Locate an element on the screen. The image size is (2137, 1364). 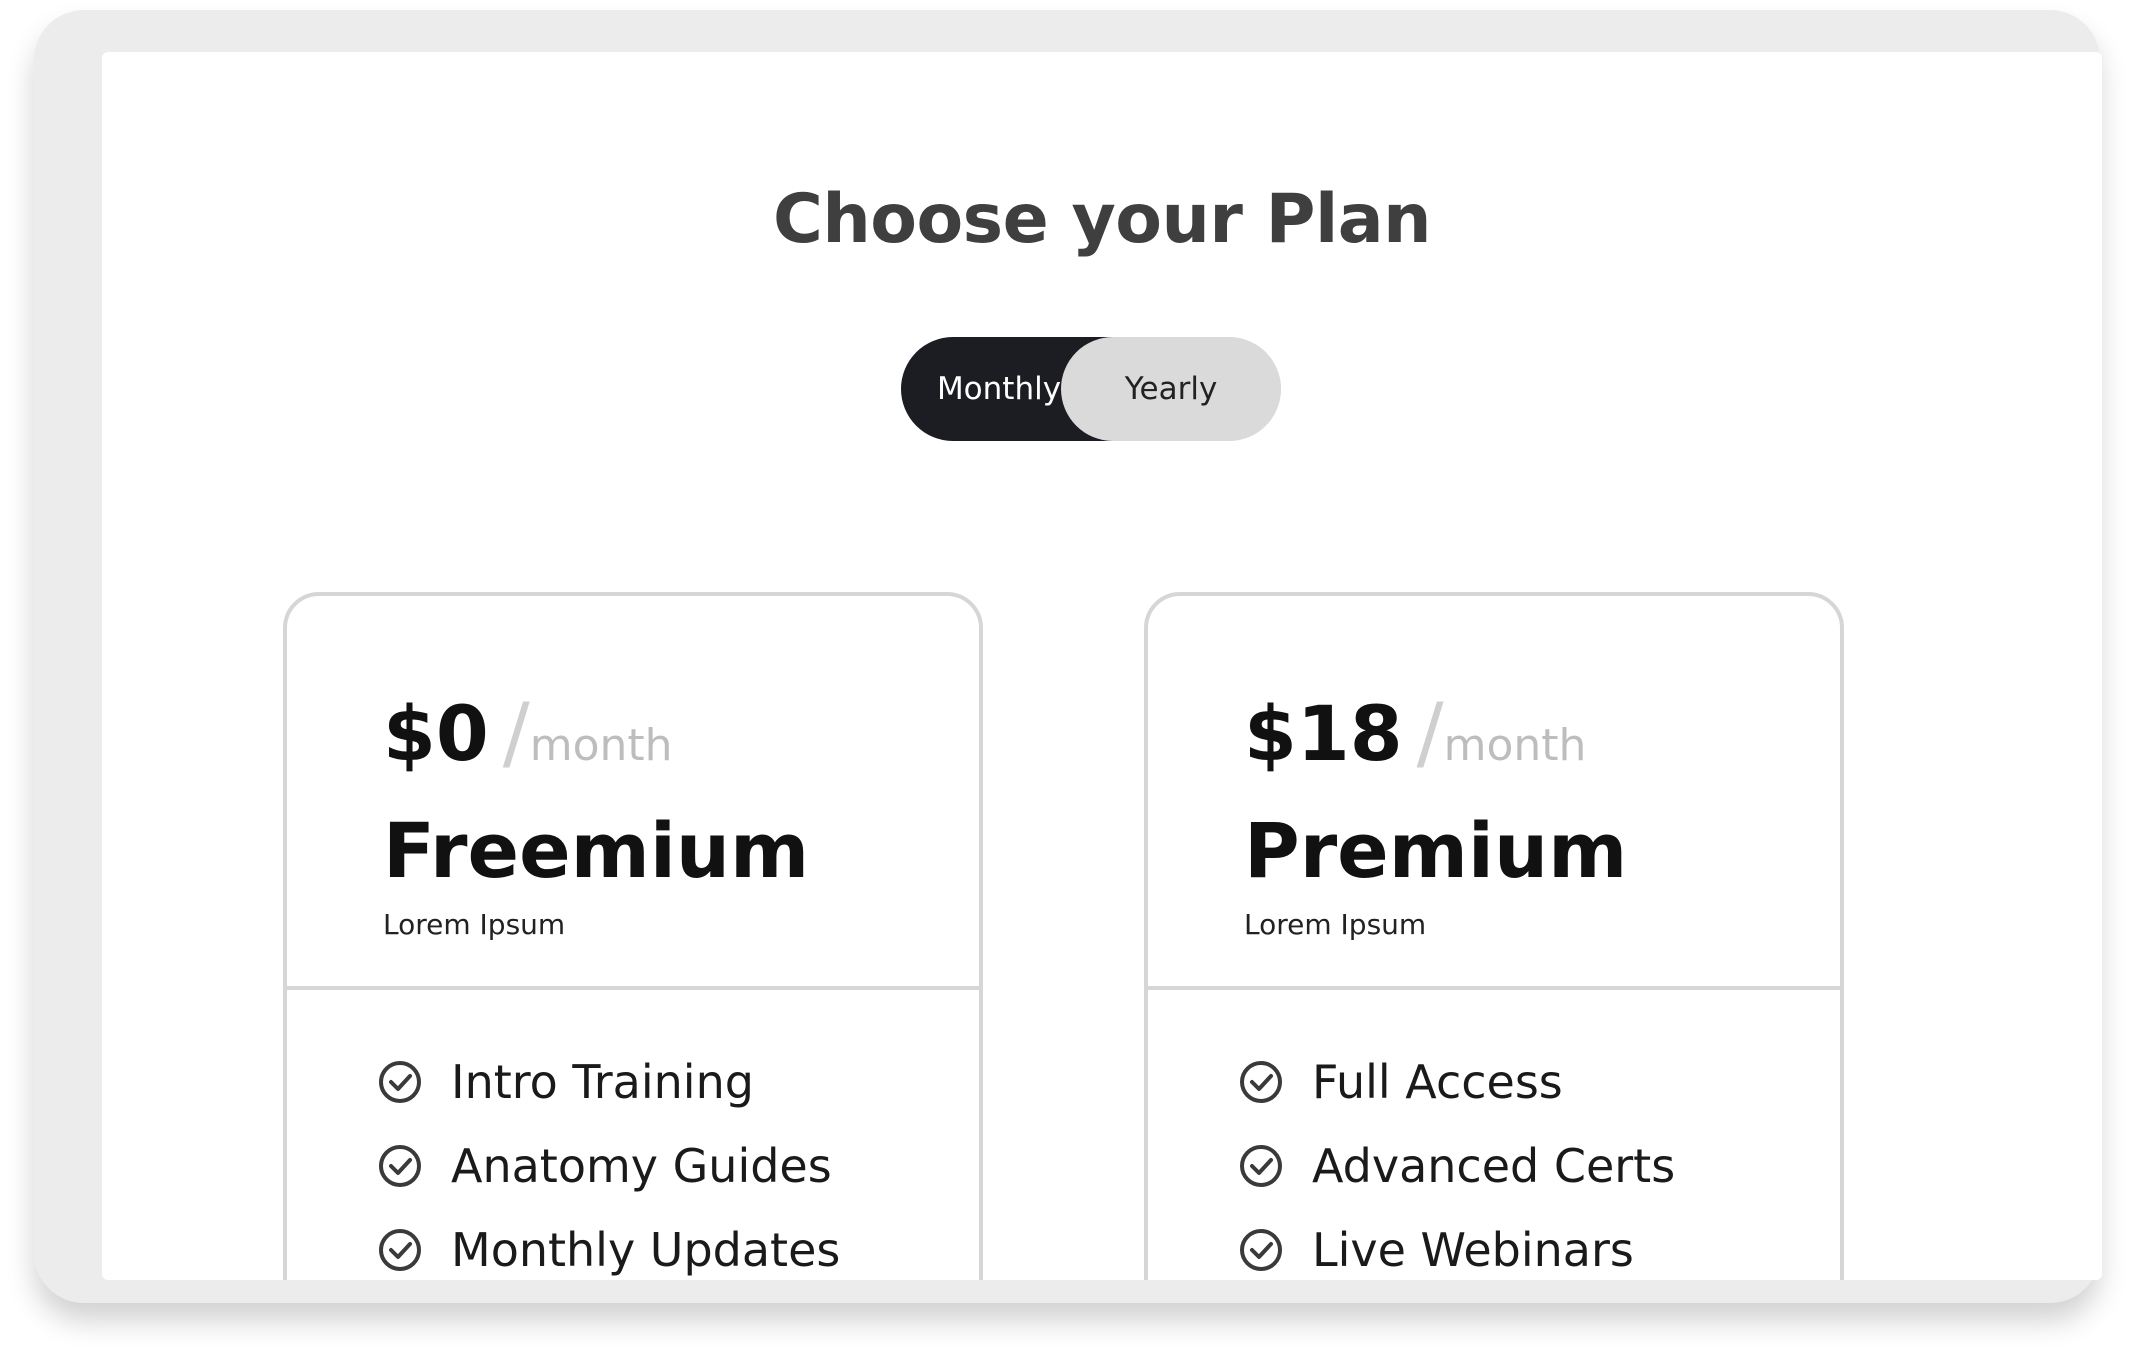
feature-item: Advanced Certs is located at coordinates (1456, 1166).